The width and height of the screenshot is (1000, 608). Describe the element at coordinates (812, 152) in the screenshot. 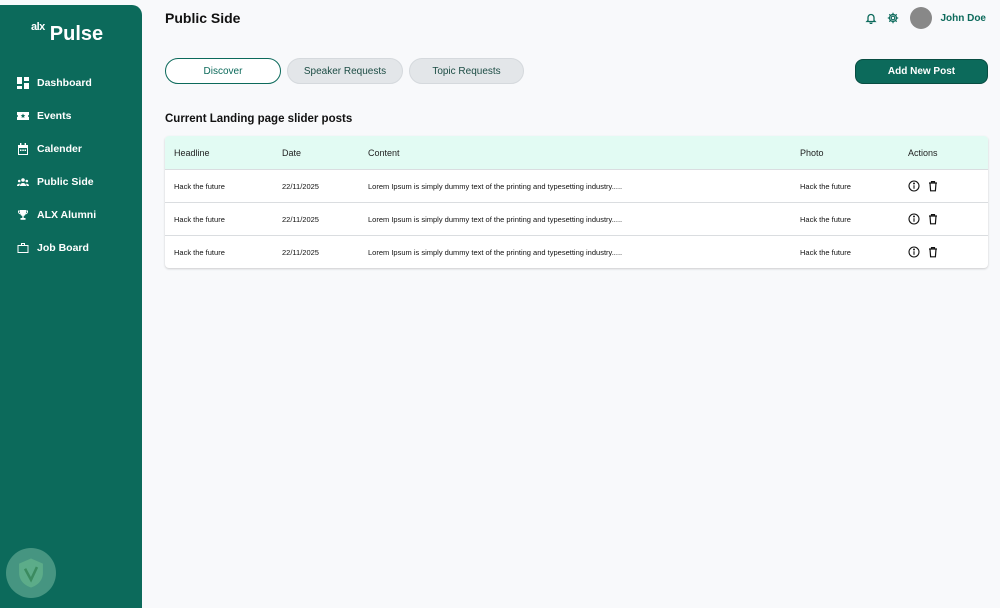

I see `column-header-photo: Photo` at that location.